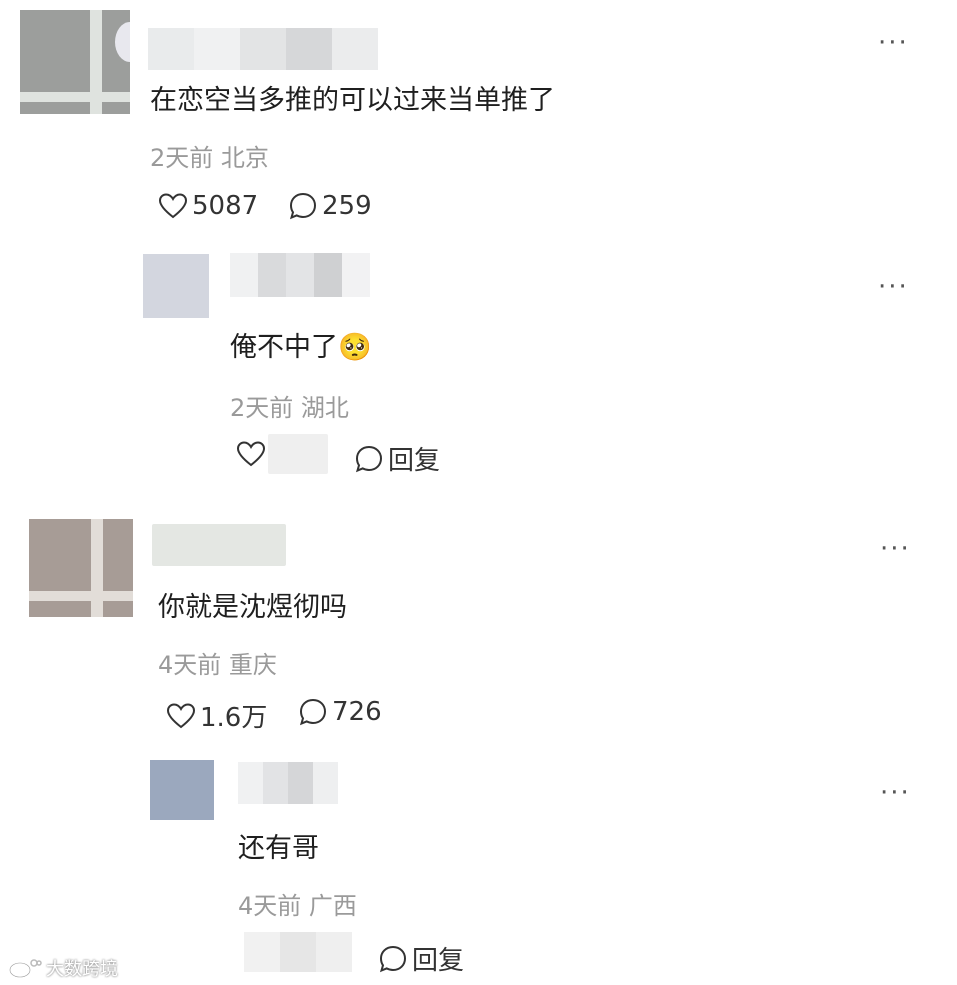 The height and width of the screenshot is (985, 957). What do you see at coordinates (209, 158) in the screenshot?
I see `comment-meta: 2天前 北京` at bounding box center [209, 158].